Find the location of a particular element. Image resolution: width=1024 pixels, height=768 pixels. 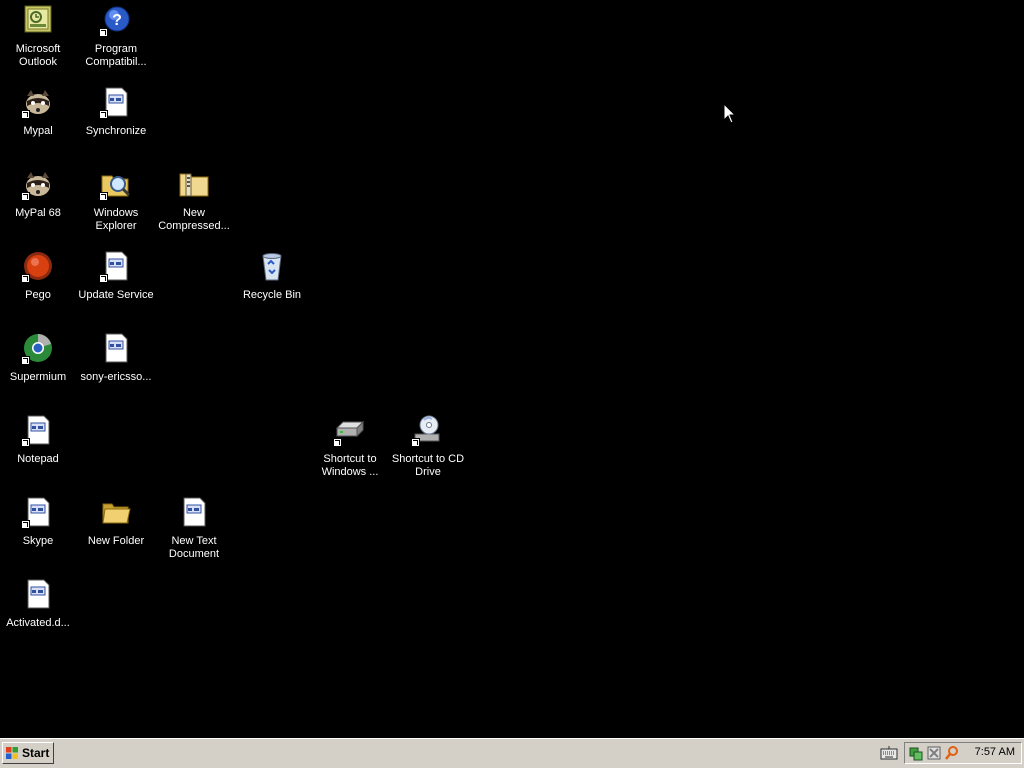

icon-label: Skype is located at coordinates (38, 541).